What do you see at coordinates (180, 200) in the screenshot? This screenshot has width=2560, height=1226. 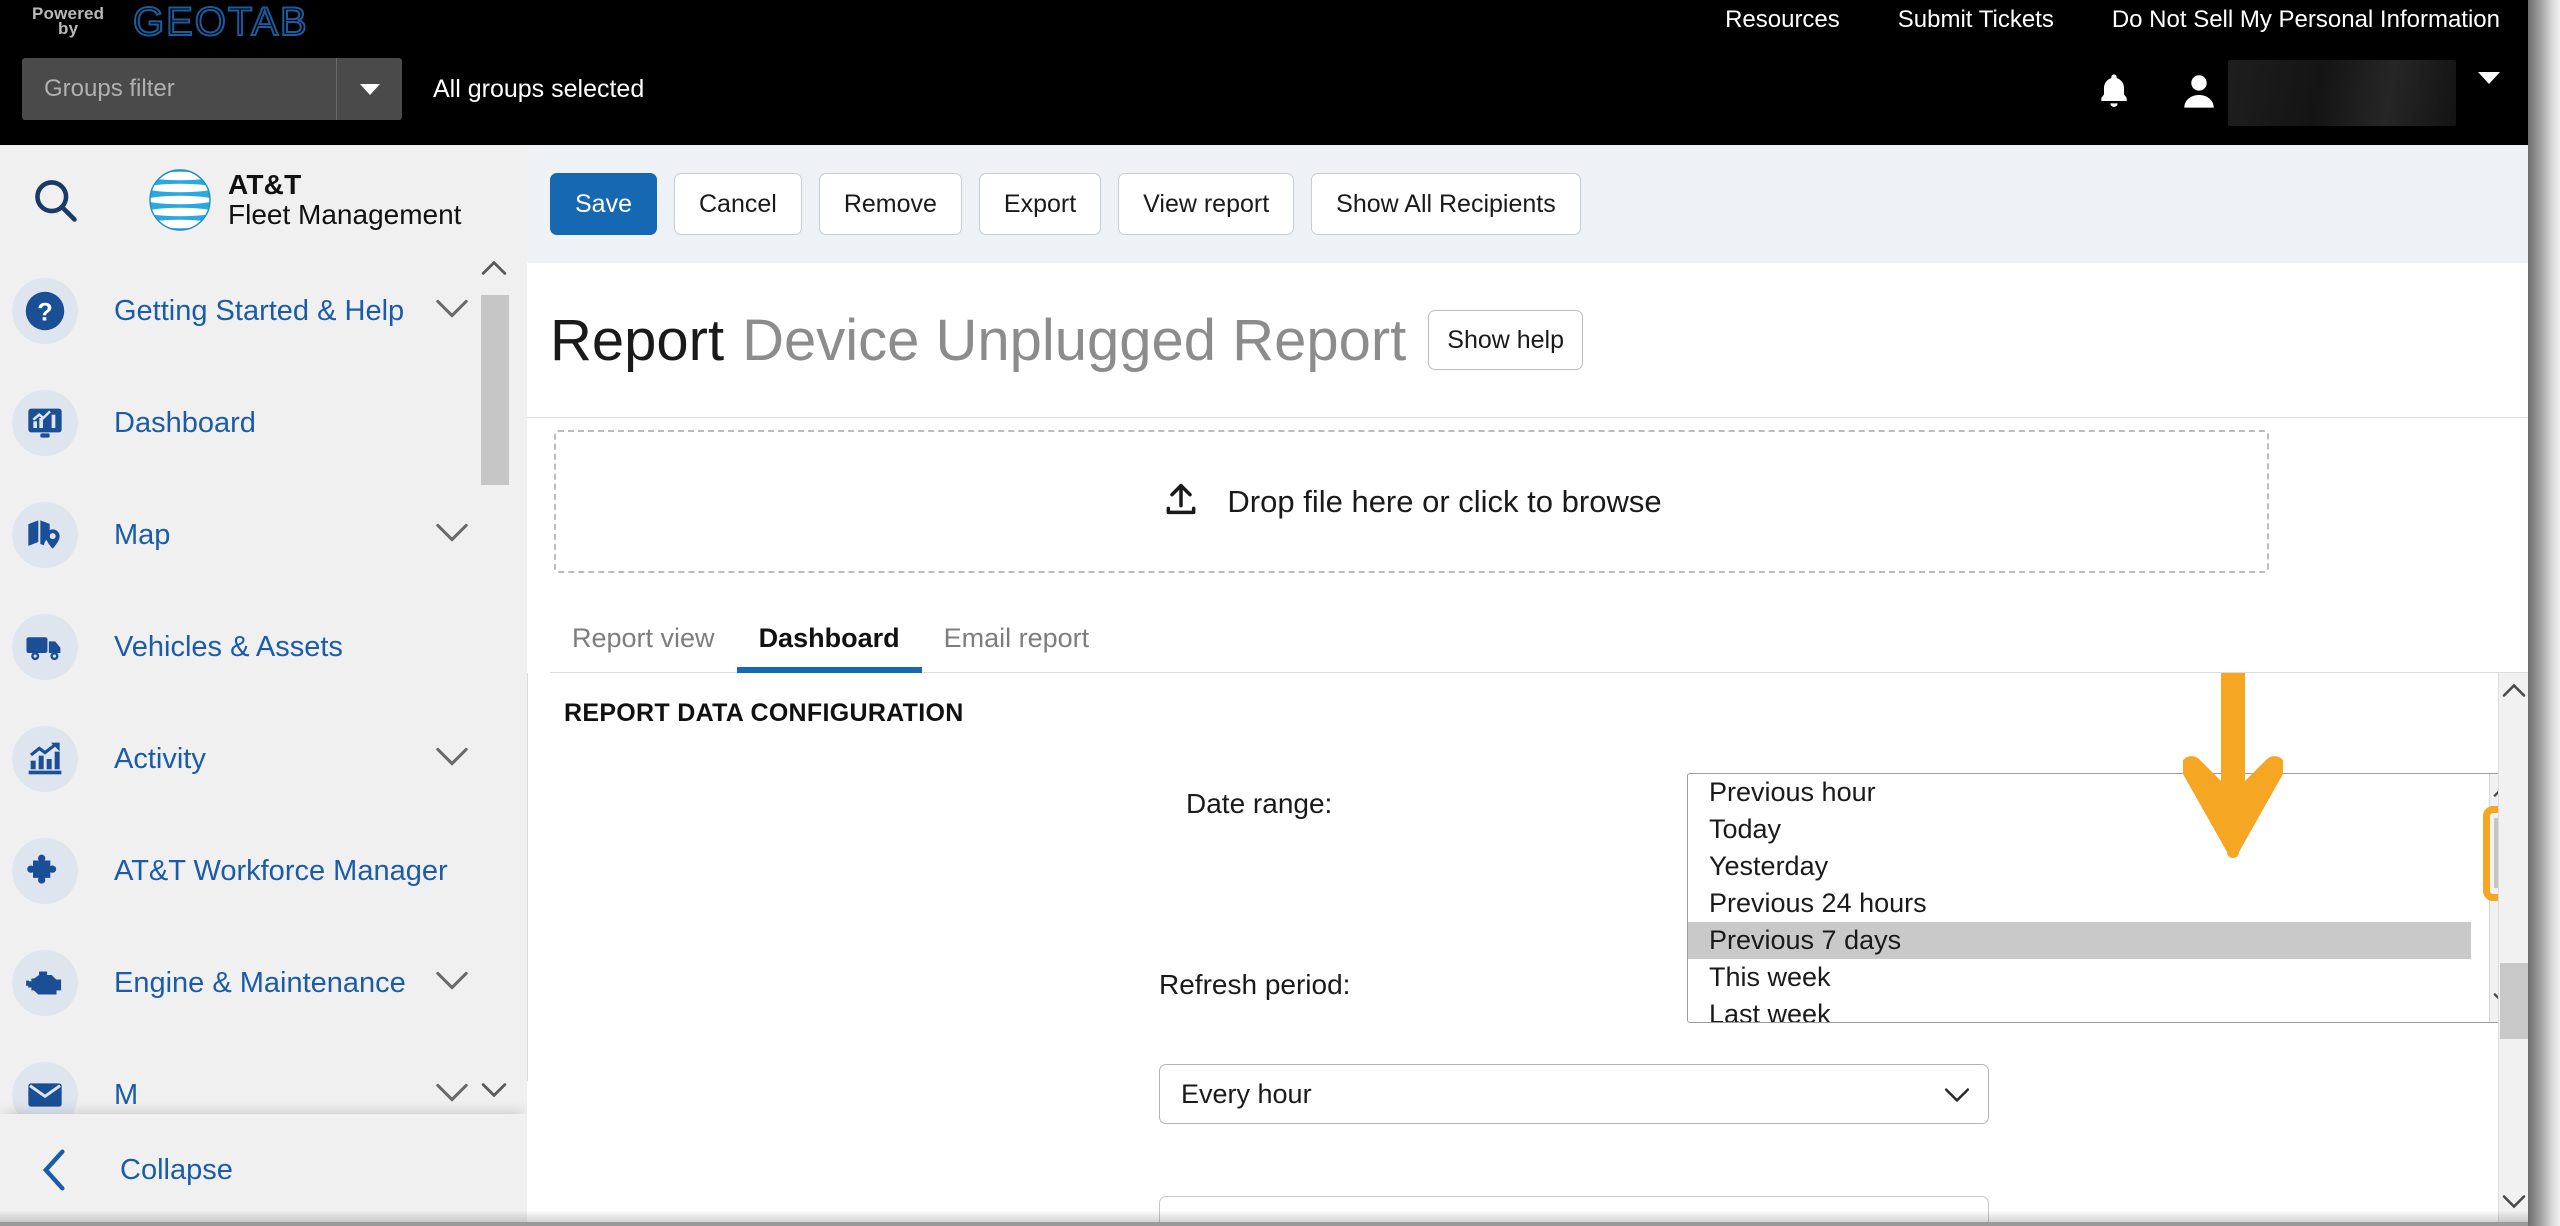 I see `att-globe-icon` at bounding box center [180, 200].